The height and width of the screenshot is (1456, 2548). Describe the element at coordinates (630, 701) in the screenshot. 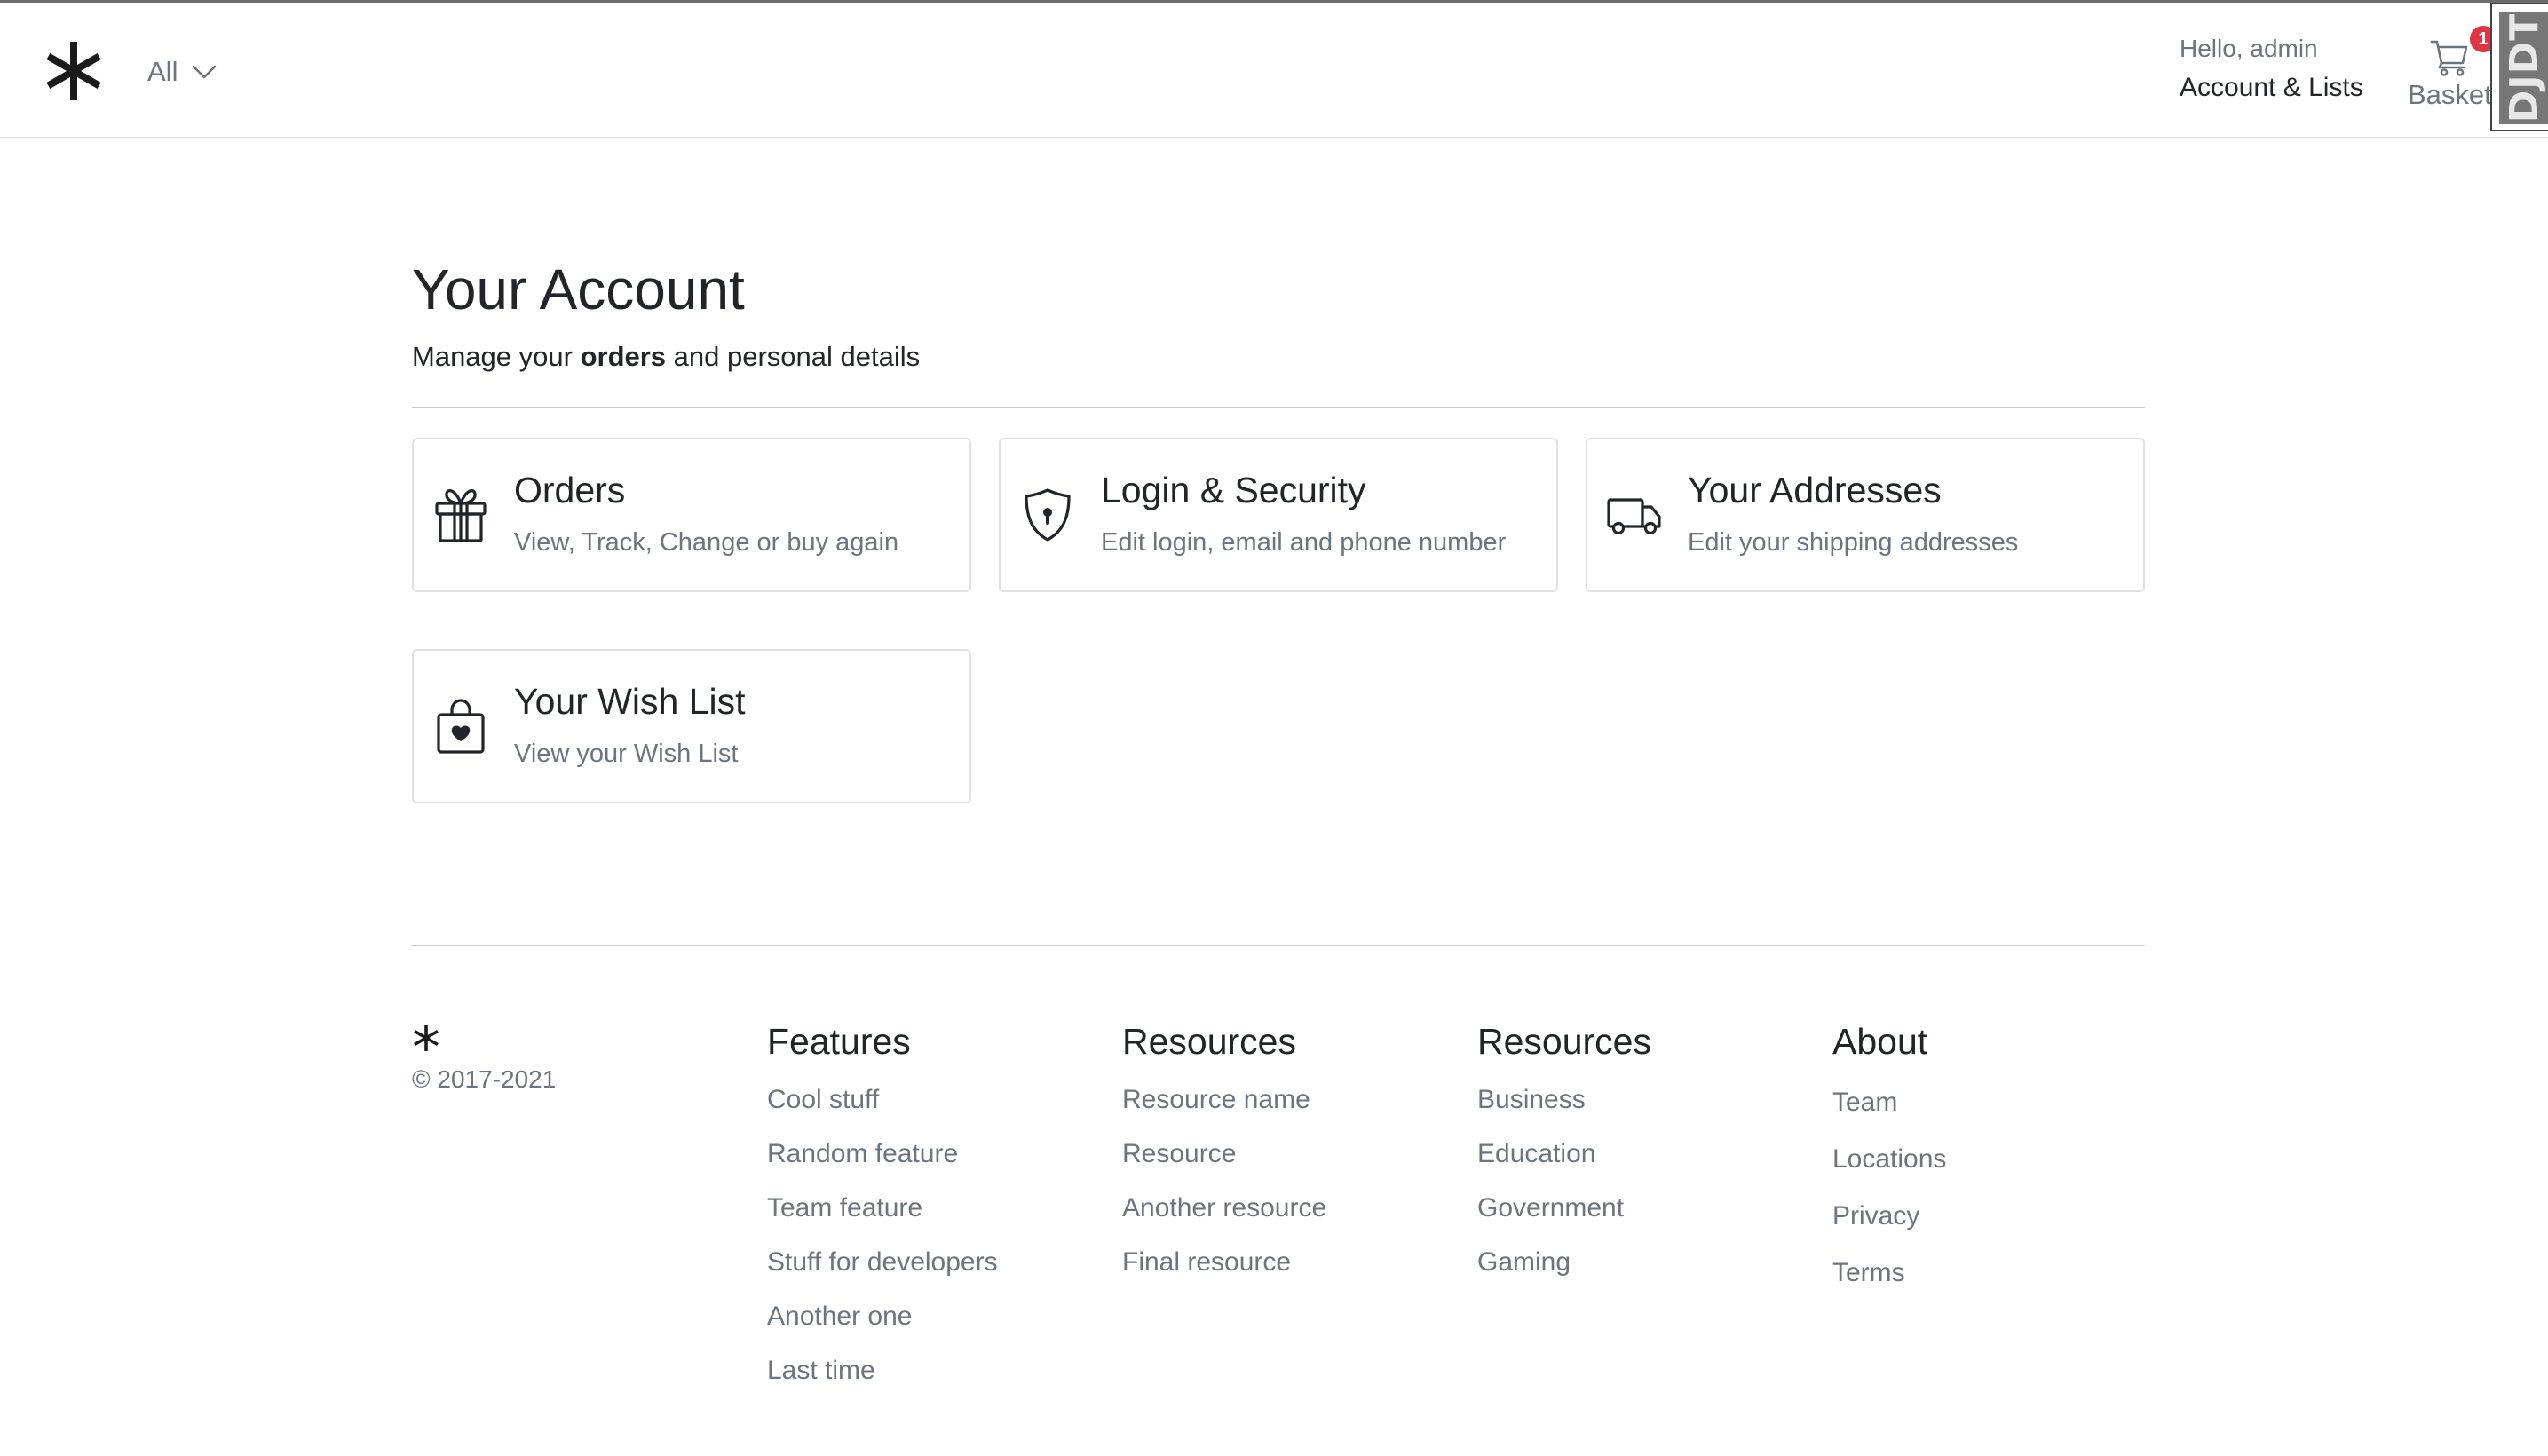

I see `card-title: Your Wish List` at that location.